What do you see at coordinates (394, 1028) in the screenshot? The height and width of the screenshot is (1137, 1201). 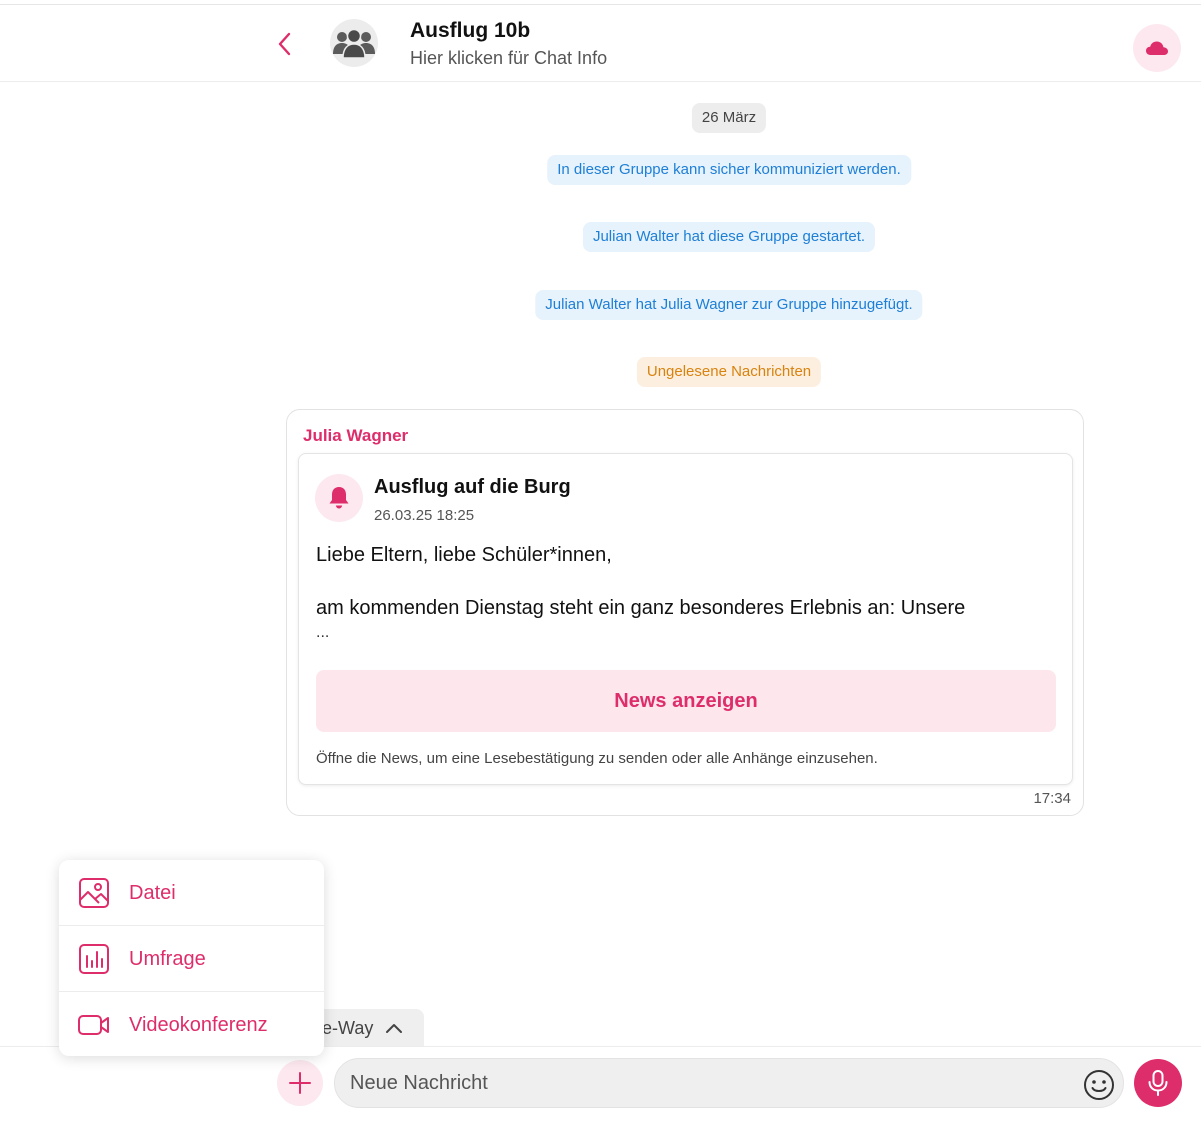 I see `chevron-up-icon` at bounding box center [394, 1028].